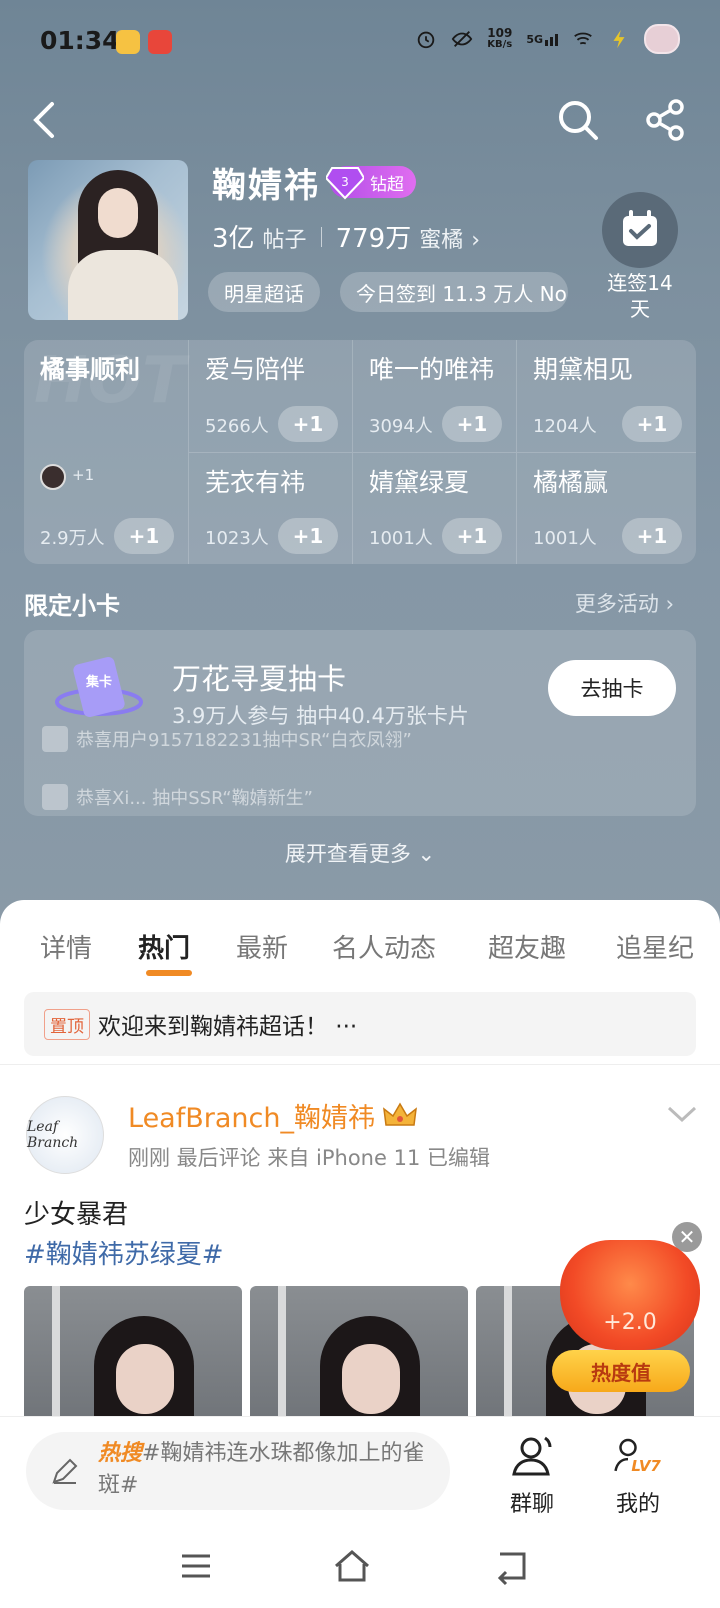 Image resolution: width=720 pixels, height=1608 pixels. I want to click on avatar, so click(53, 477).